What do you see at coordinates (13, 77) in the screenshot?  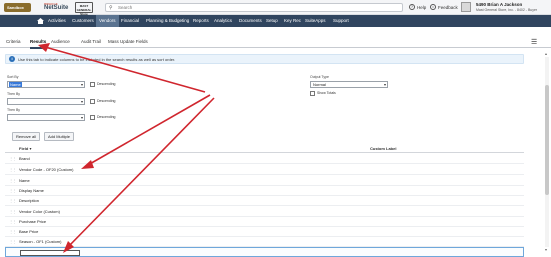 I see `sort-by-label: Sort By` at bounding box center [13, 77].